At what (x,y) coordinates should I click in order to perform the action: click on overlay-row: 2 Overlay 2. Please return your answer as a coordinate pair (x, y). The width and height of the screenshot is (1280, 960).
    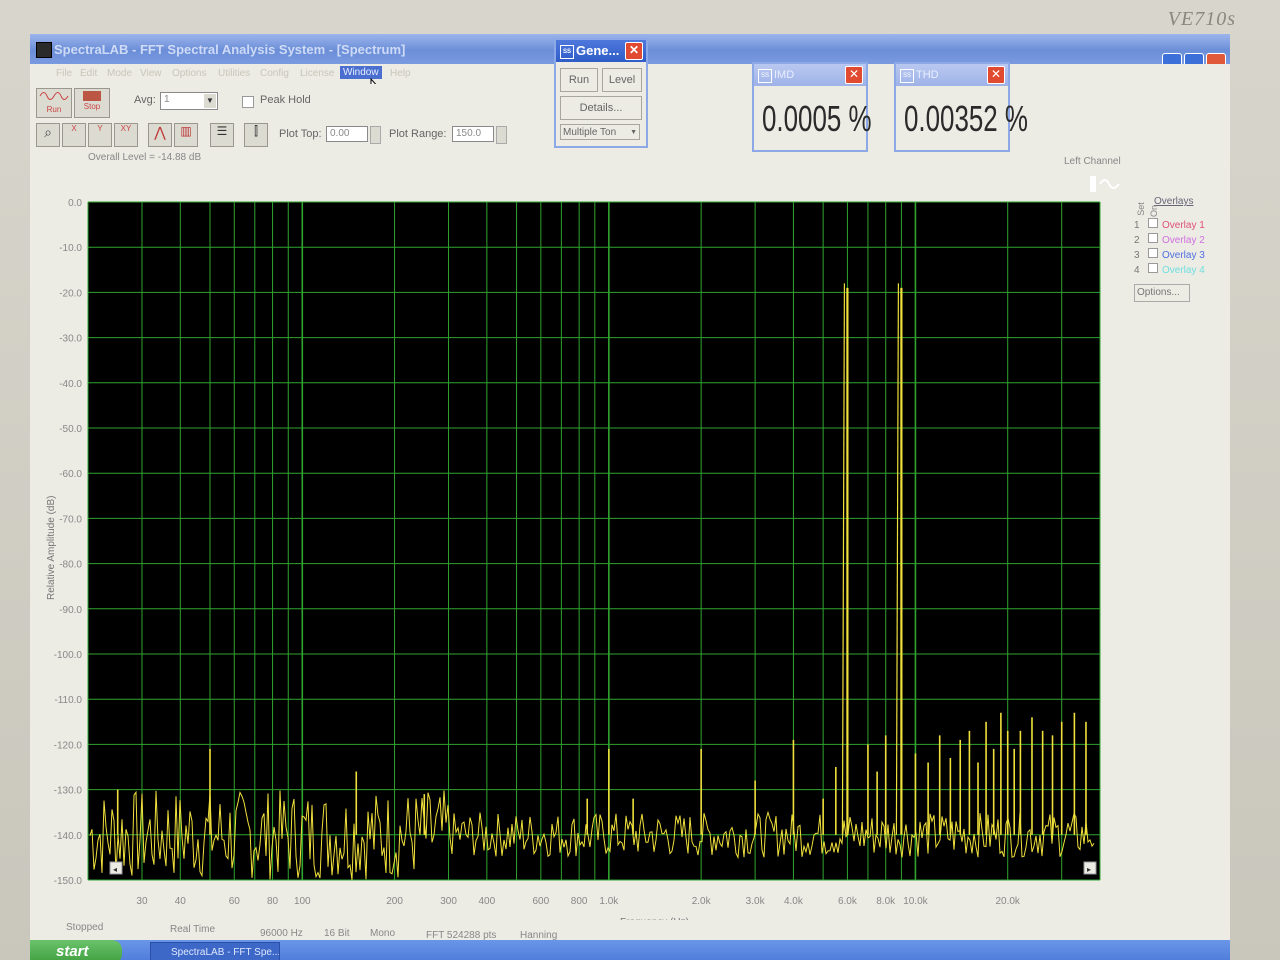
    Looking at the image, I should click on (1169, 240).